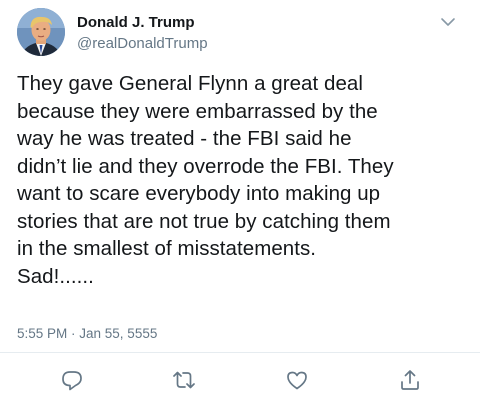 The image size is (480, 410). I want to click on chevron-down-icon, so click(448, 22).